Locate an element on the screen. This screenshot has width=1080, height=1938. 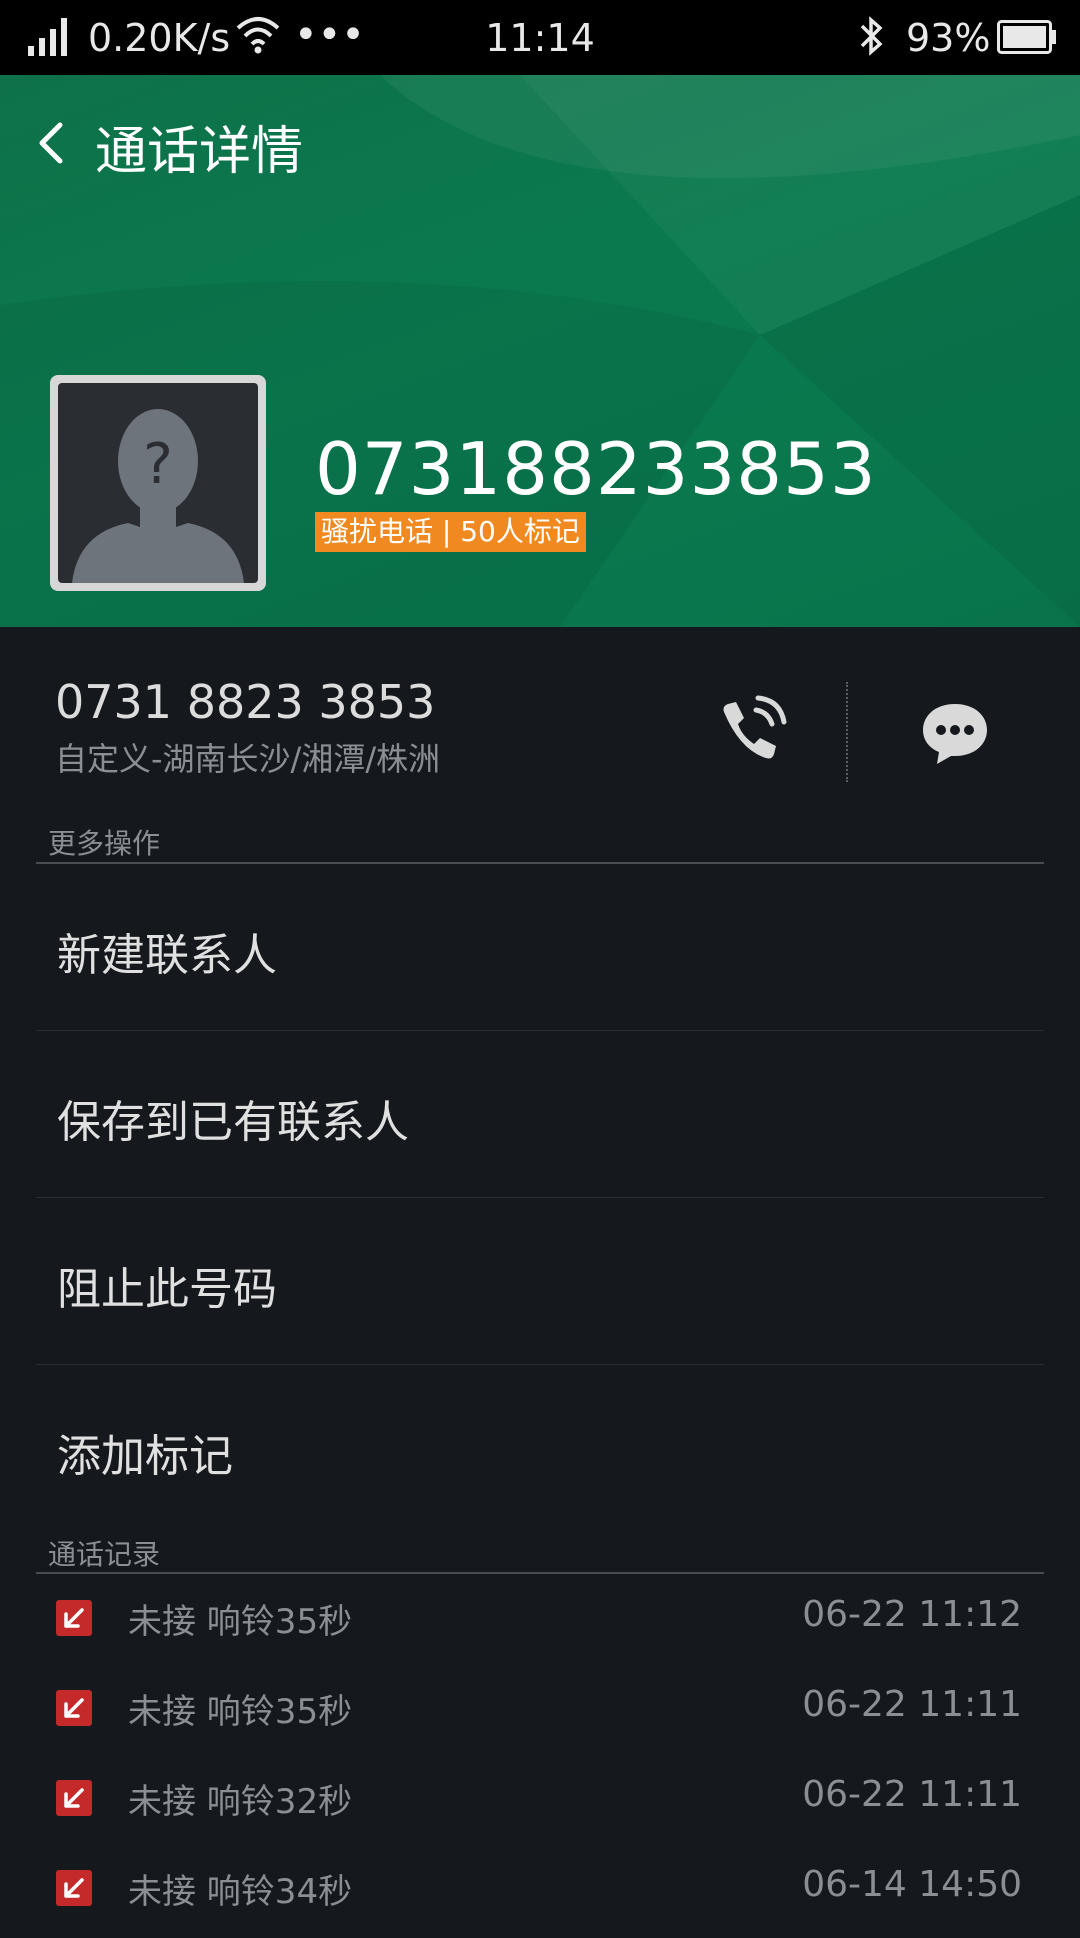
add-mark-button: 添加标记 is located at coordinates (540, 1448).